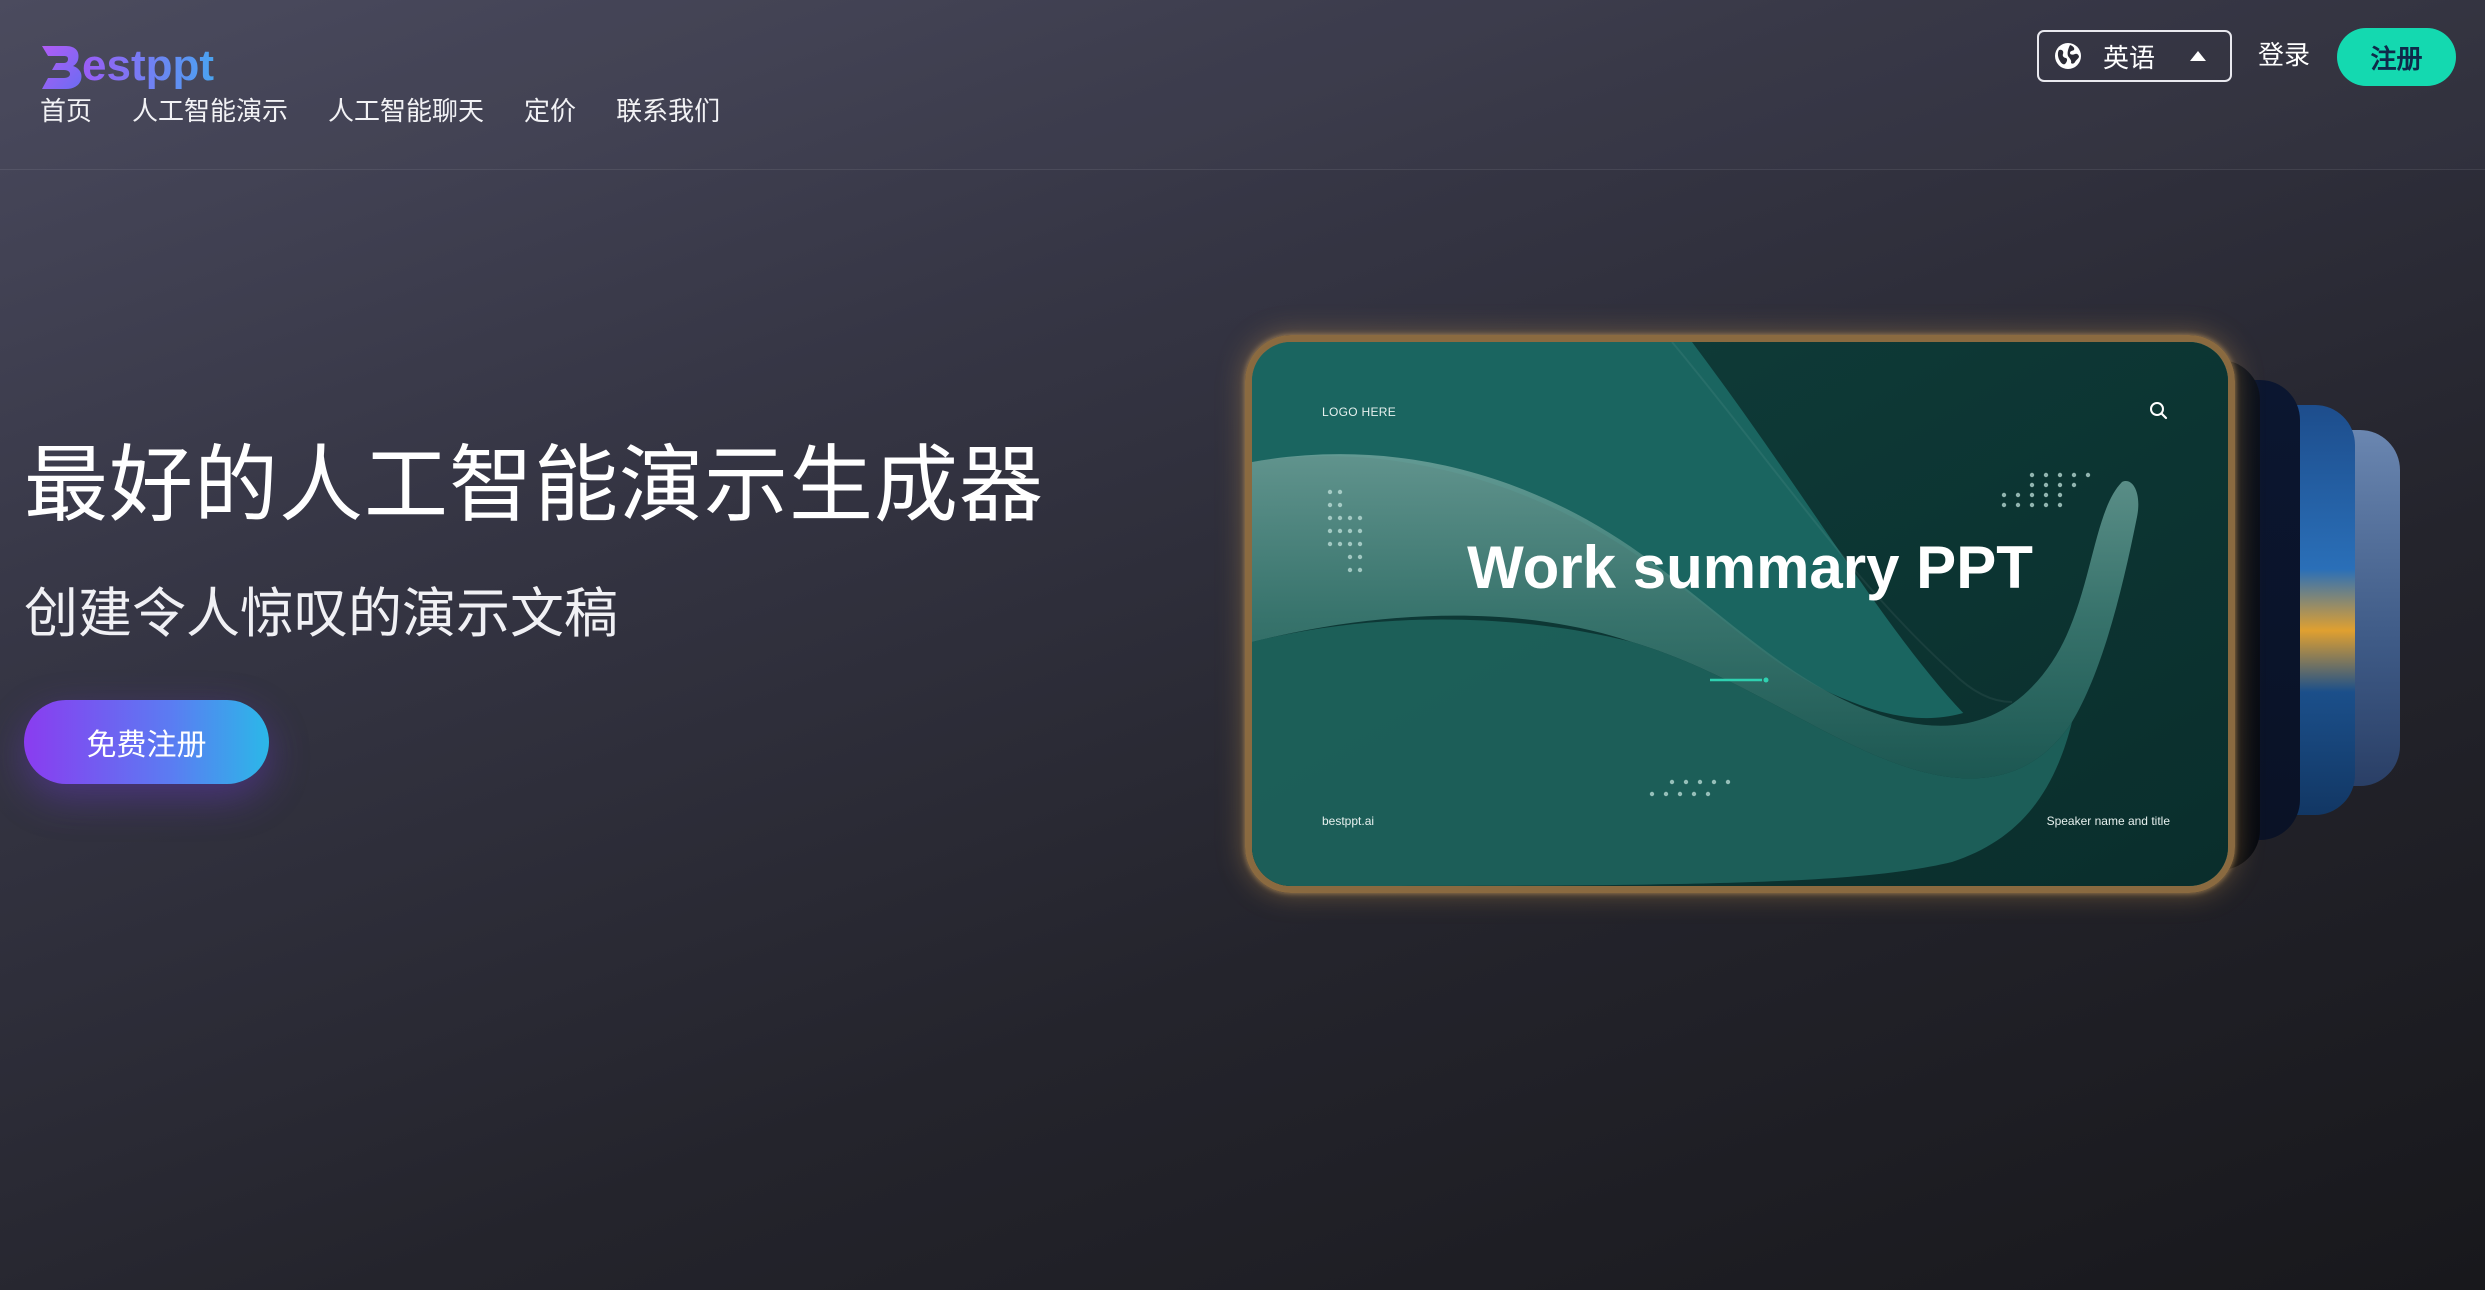 Image resolution: width=2485 pixels, height=1290 pixels. I want to click on language-label: 英语, so click(2129, 58).